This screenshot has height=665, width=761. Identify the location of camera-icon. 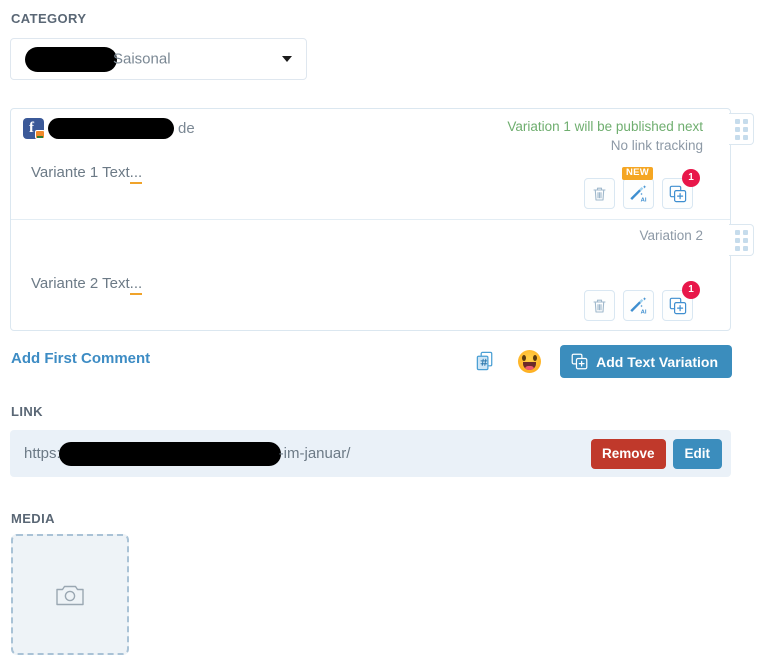
(70, 595).